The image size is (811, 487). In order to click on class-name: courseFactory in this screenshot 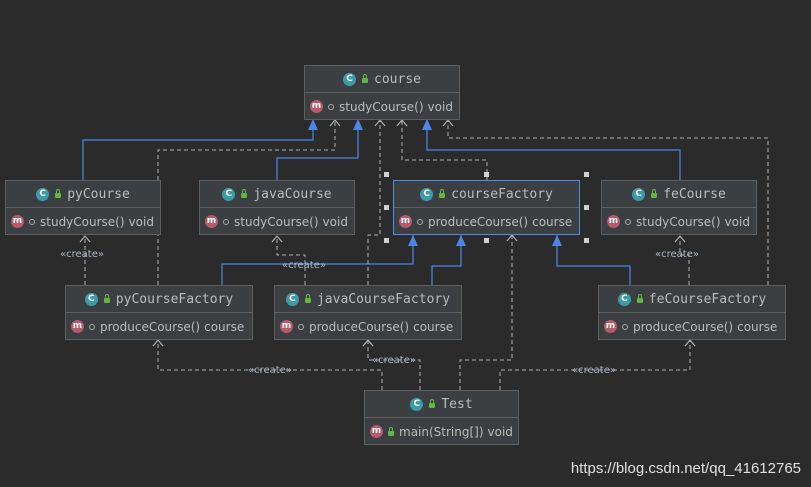, I will do `click(502, 194)`.